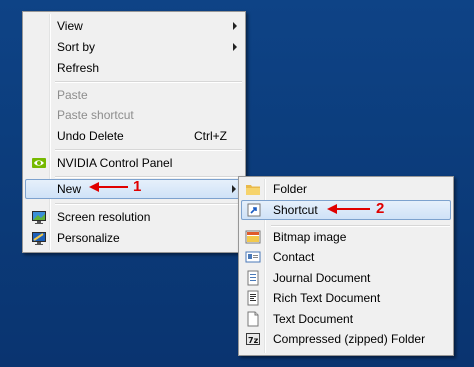 Image resolution: width=474 pixels, height=367 pixels. I want to click on menu-item-label: Refresh, so click(78, 68).